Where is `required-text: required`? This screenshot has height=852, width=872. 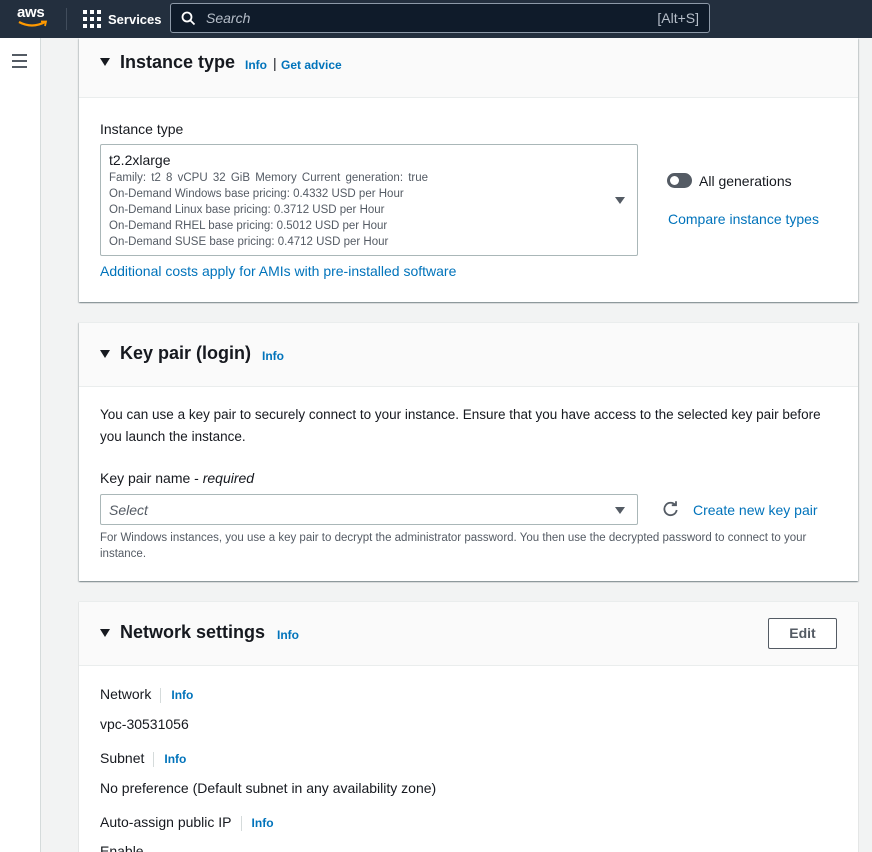
required-text: required is located at coordinates (228, 478).